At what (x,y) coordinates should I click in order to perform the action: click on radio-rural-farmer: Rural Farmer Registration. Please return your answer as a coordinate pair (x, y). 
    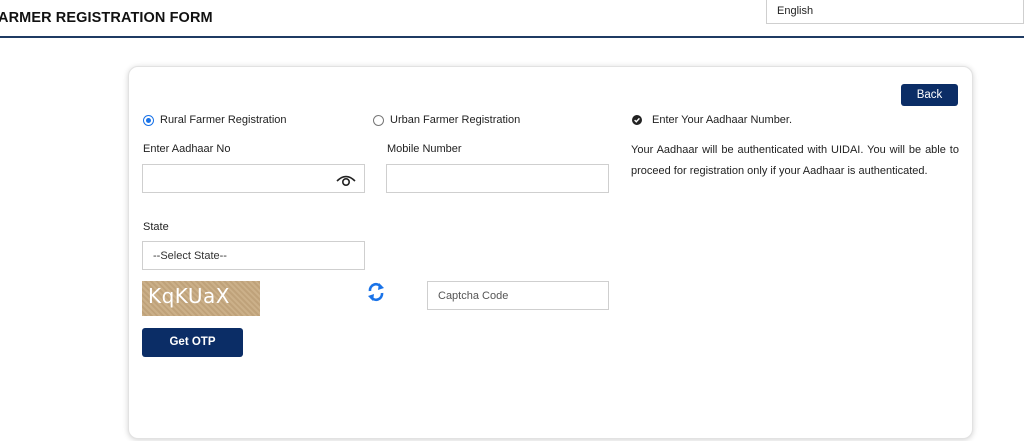
    Looking at the image, I should click on (215, 120).